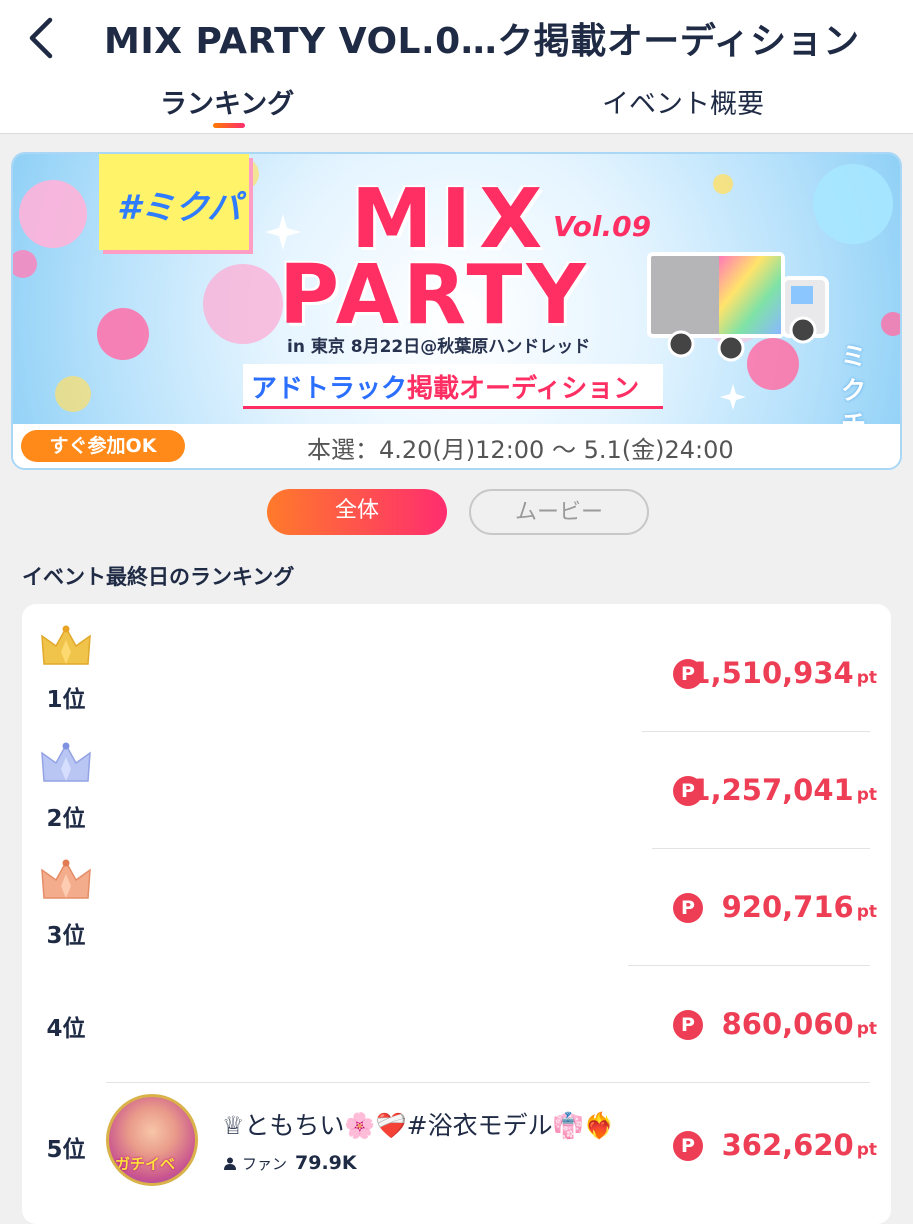 The width and height of the screenshot is (913, 1224). What do you see at coordinates (329, 389) in the screenshot?
I see `banner-subtitle-blue: アドトラック` at bounding box center [329, 389].